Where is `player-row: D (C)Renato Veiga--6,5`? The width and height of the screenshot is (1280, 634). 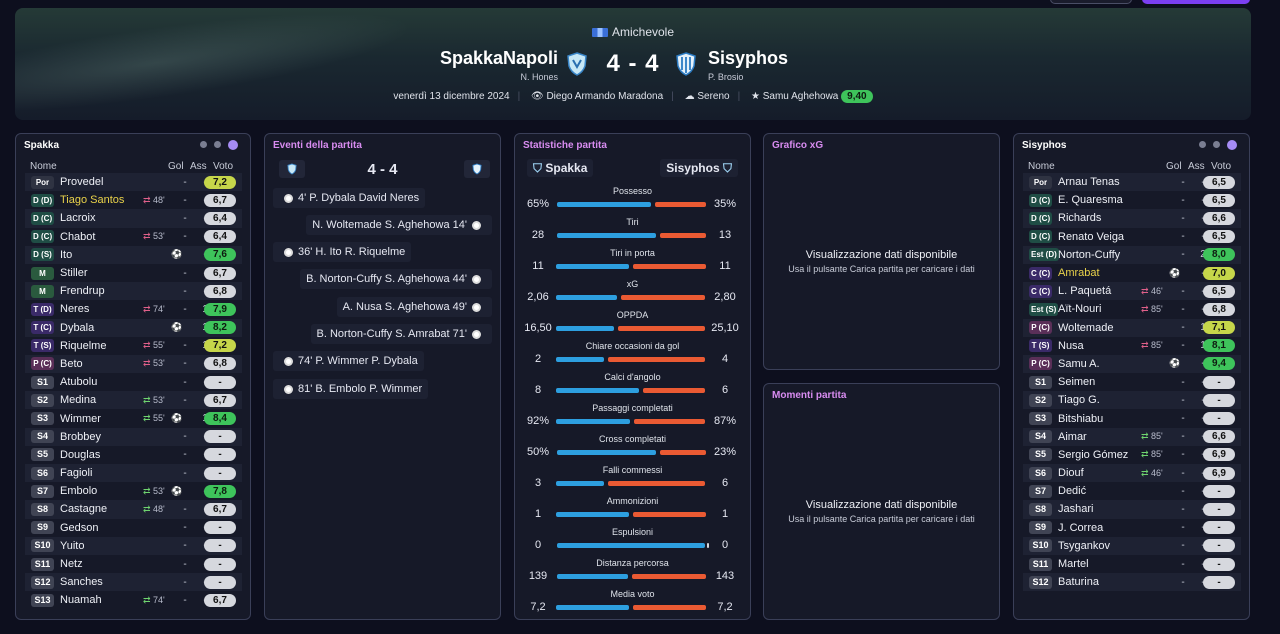 player-row: D (C)Renato Veiga--6,5 is located at coordinates (1132, 237).